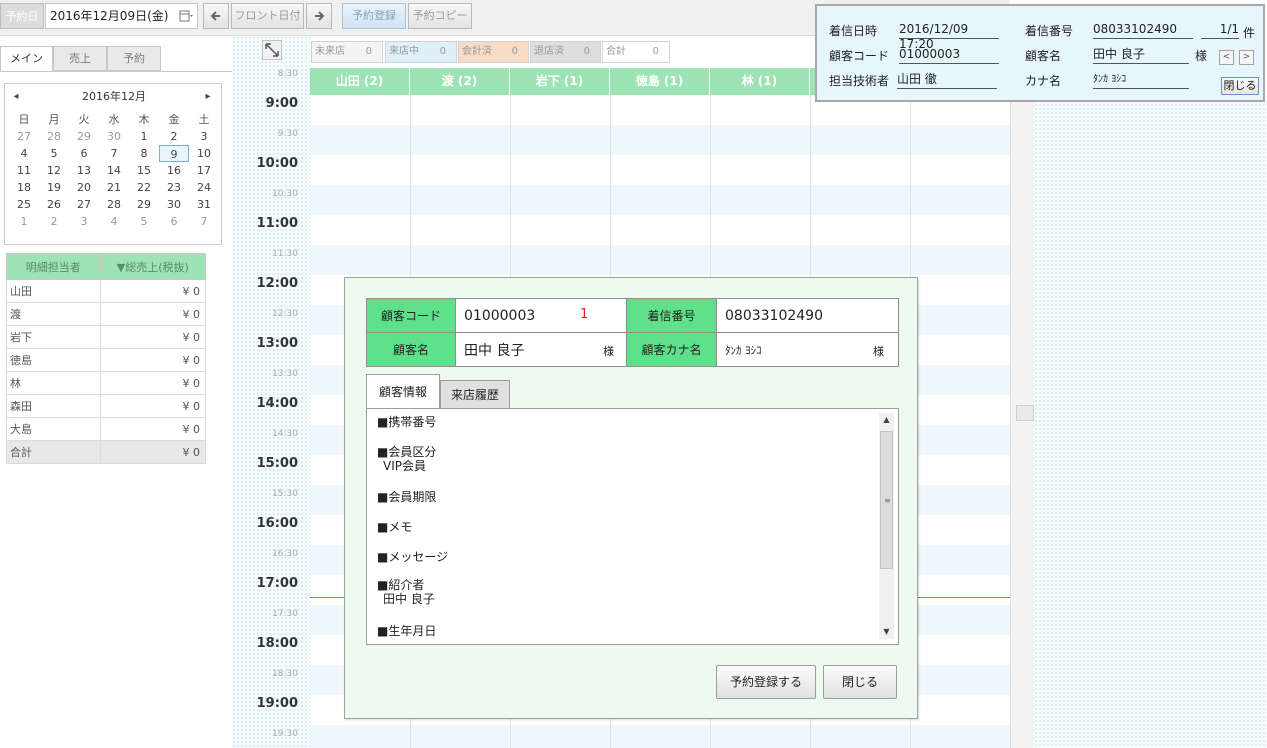  I want to click on front-date-button: フロント日付, so click(267, 16).